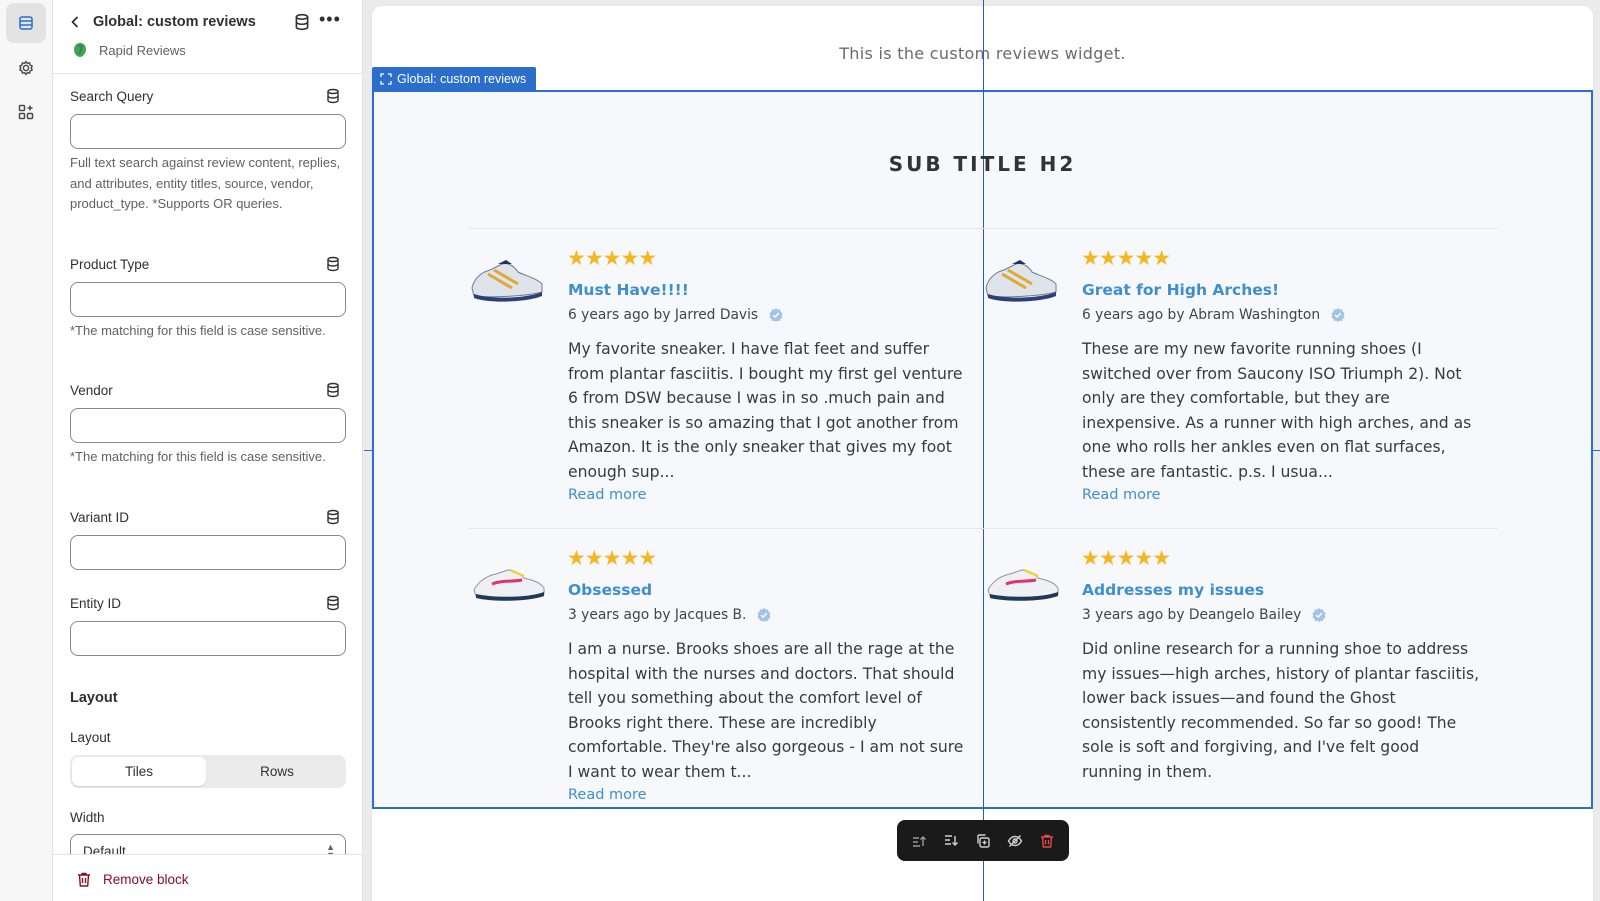  I want to click on duplicate-icon, so click(983, 840).